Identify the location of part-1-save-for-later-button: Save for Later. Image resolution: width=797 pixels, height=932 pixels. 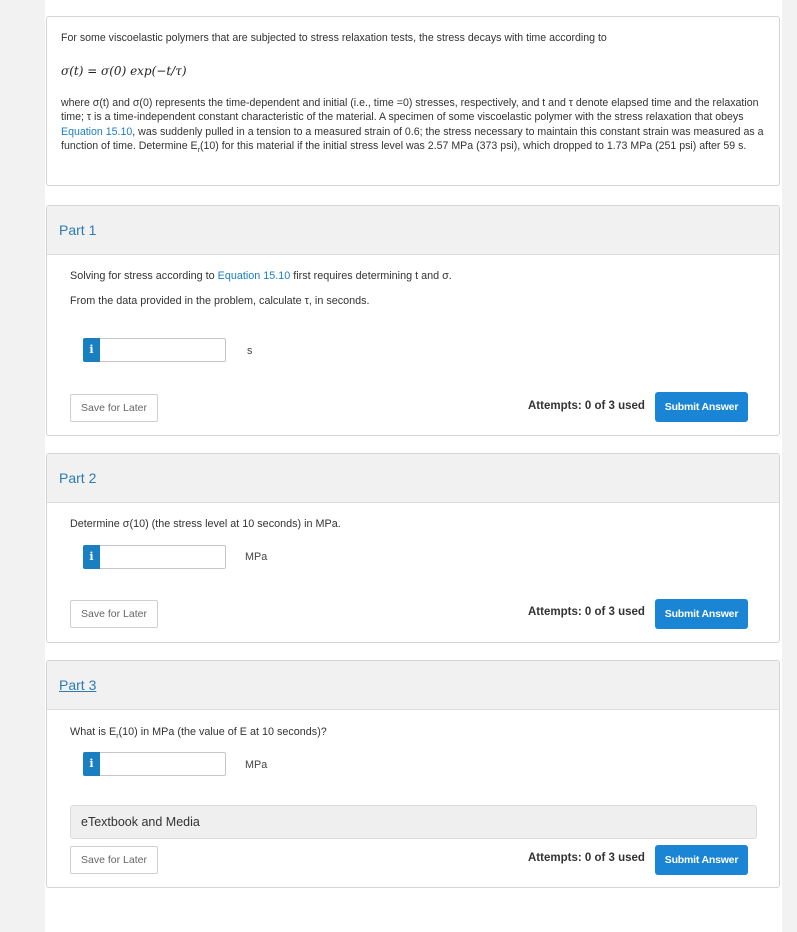
(114, 408).